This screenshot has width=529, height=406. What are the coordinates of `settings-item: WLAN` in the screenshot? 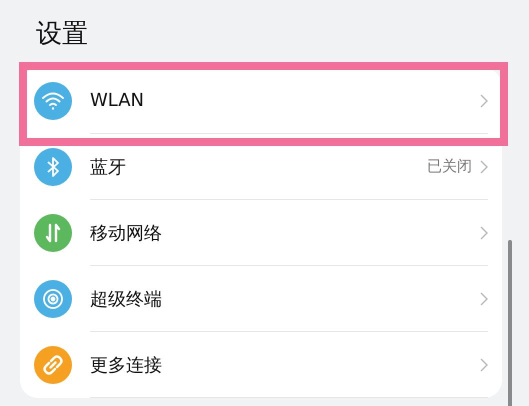 It's located at (261, 101).